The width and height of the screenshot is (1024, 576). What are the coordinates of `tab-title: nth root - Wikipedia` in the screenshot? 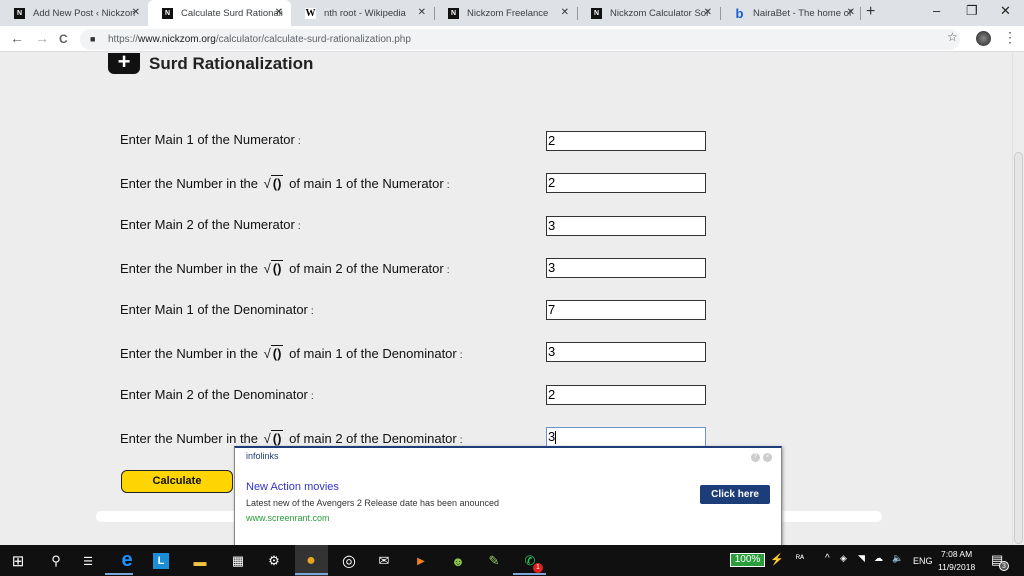 It's located at (365, 13).